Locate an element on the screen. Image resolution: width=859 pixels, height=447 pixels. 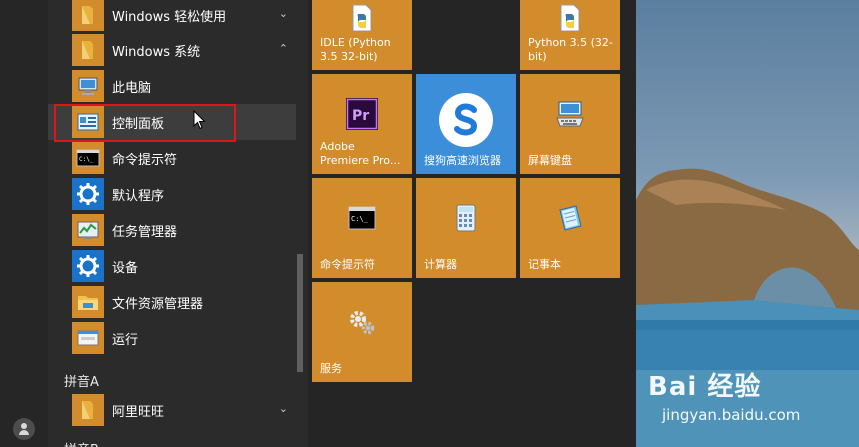
list-item-label: 命令提示符 is located at coordinates (145, 160).